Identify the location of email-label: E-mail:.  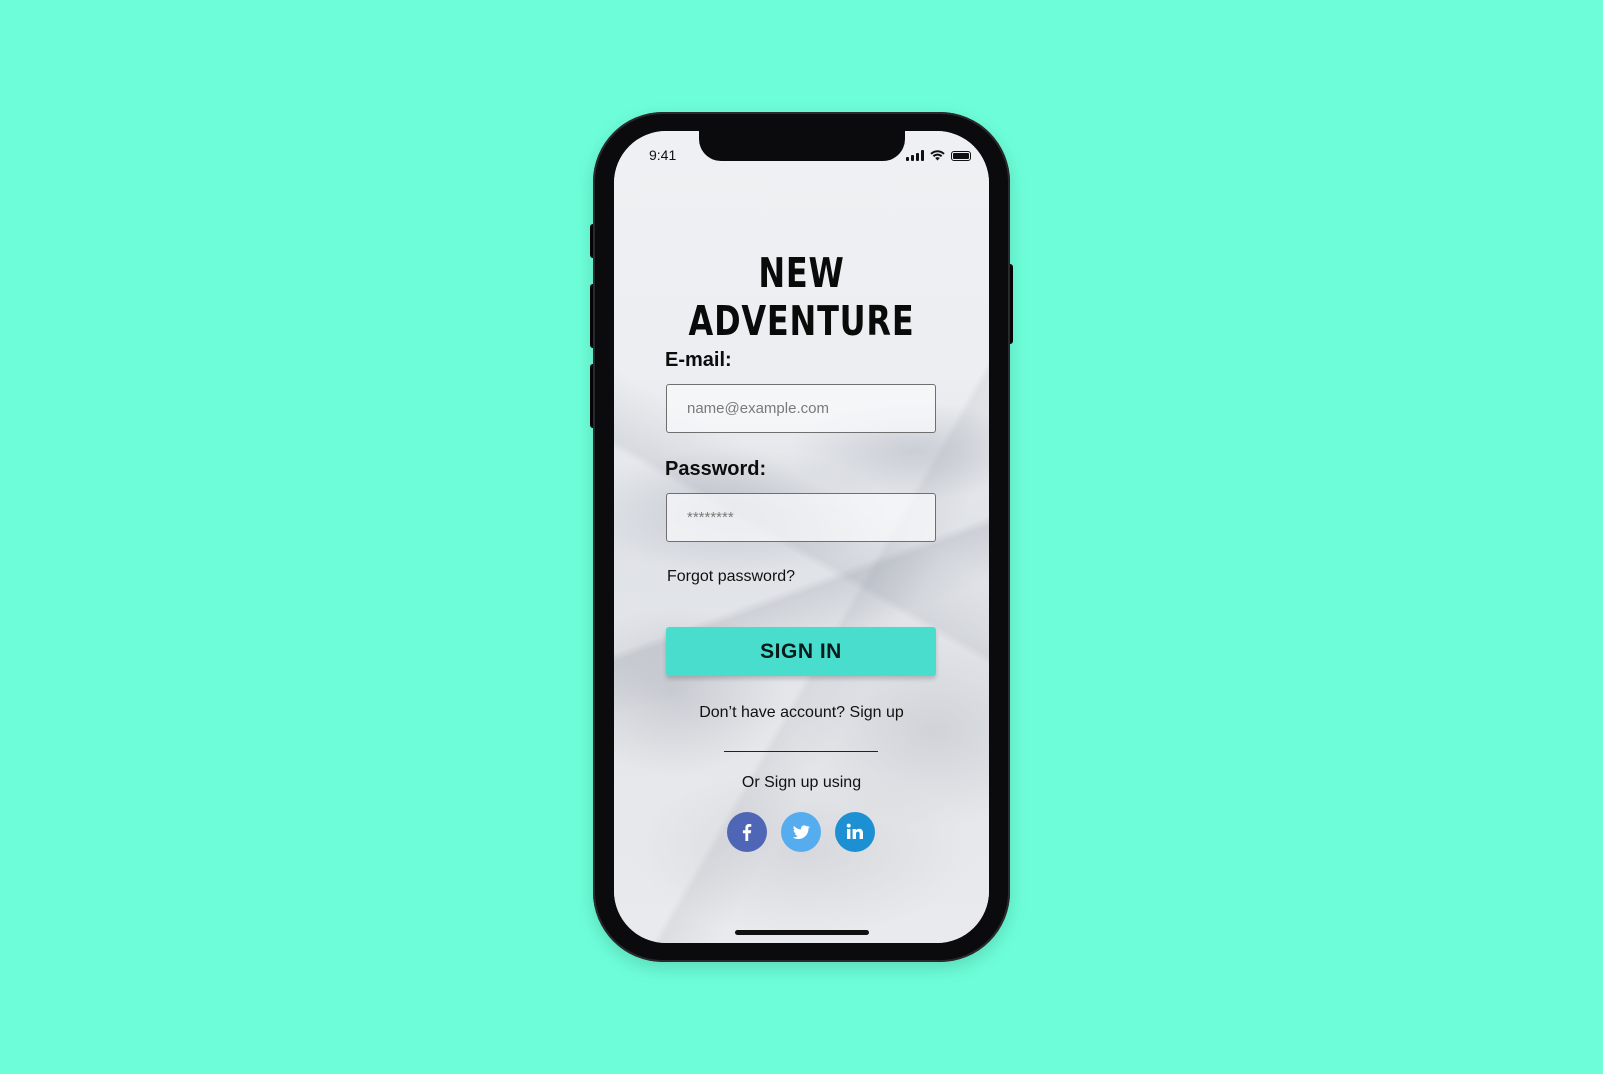
(698, 360).